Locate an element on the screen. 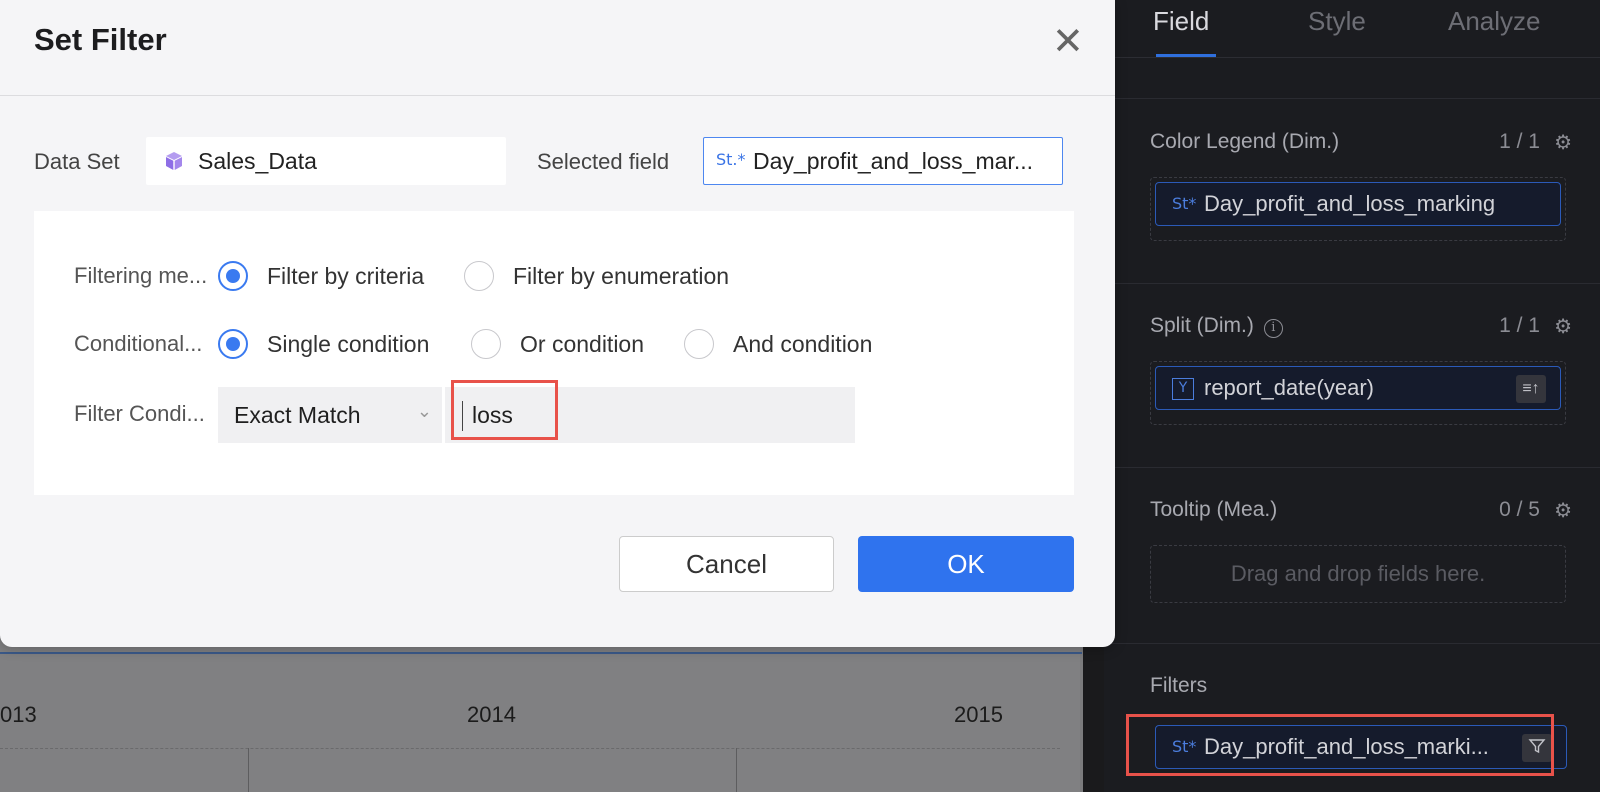 Image resolution: width=1600 pixels, height=792 pixels. sort-icon: ≡↑ is located at coordinates (1531, 389).